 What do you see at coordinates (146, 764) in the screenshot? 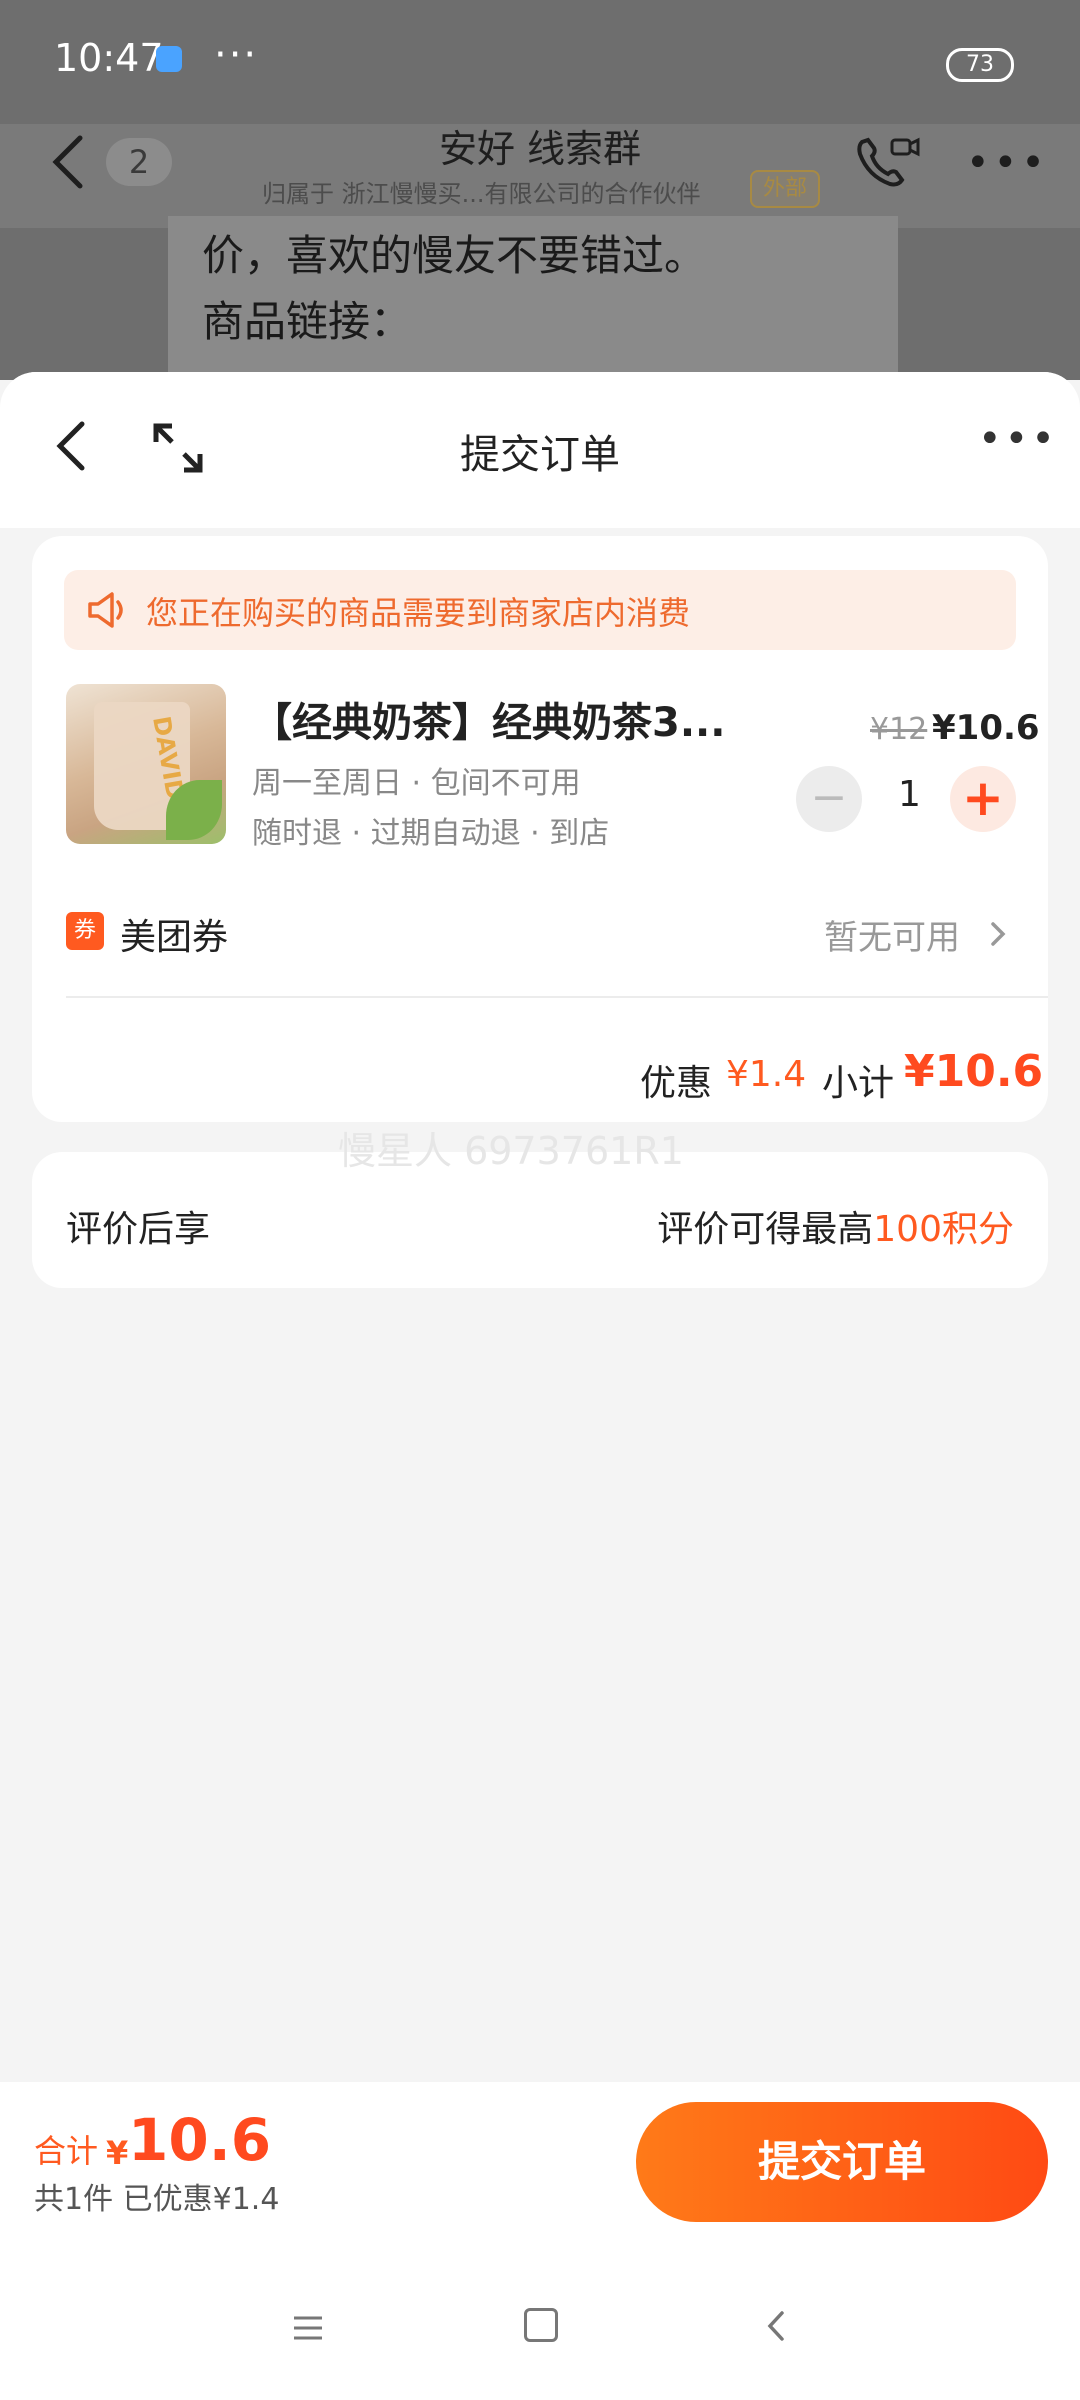
I see `product-image: DAVID` at bounding box center [146, 764].